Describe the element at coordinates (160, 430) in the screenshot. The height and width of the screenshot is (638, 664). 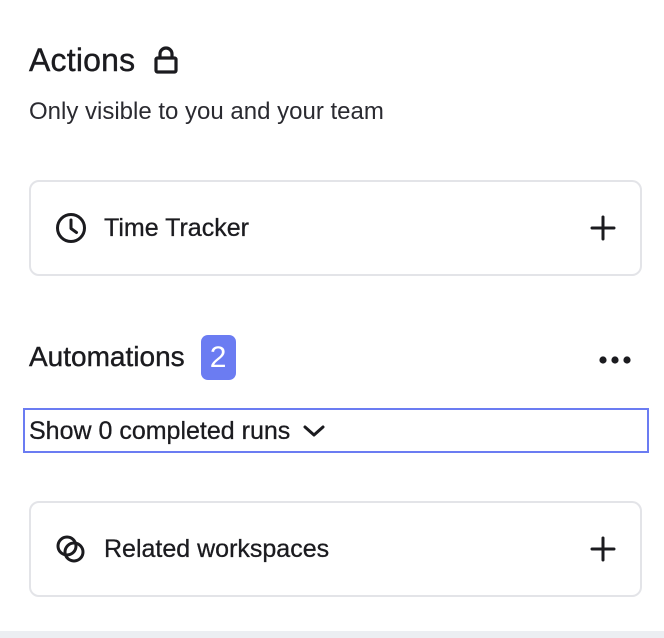
I see `show-completed-runs-label: Show 0 completed runs` at that location.